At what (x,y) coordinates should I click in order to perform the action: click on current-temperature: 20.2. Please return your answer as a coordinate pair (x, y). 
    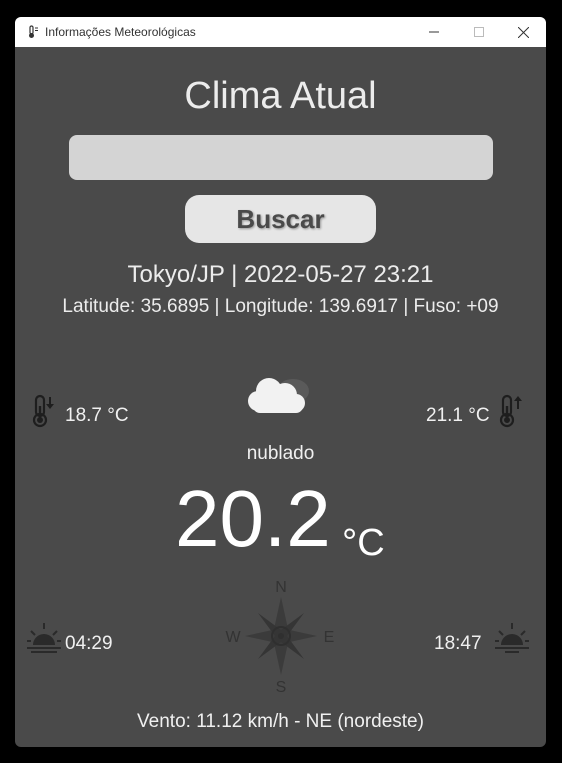
    Looking at the image, I should click on (253, 518).